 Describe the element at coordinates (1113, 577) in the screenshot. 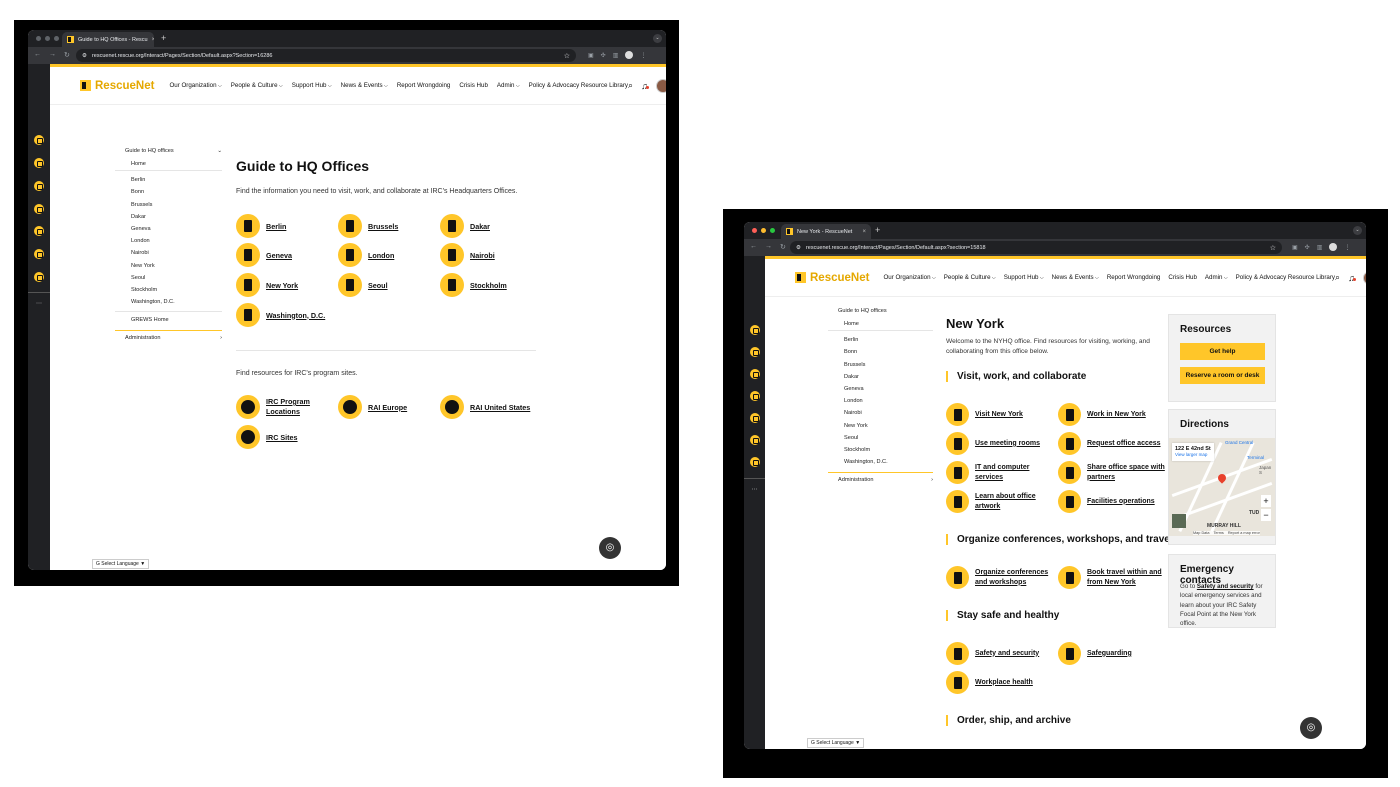

I see `link-book-travel: Book travel within and from New York` at that location.